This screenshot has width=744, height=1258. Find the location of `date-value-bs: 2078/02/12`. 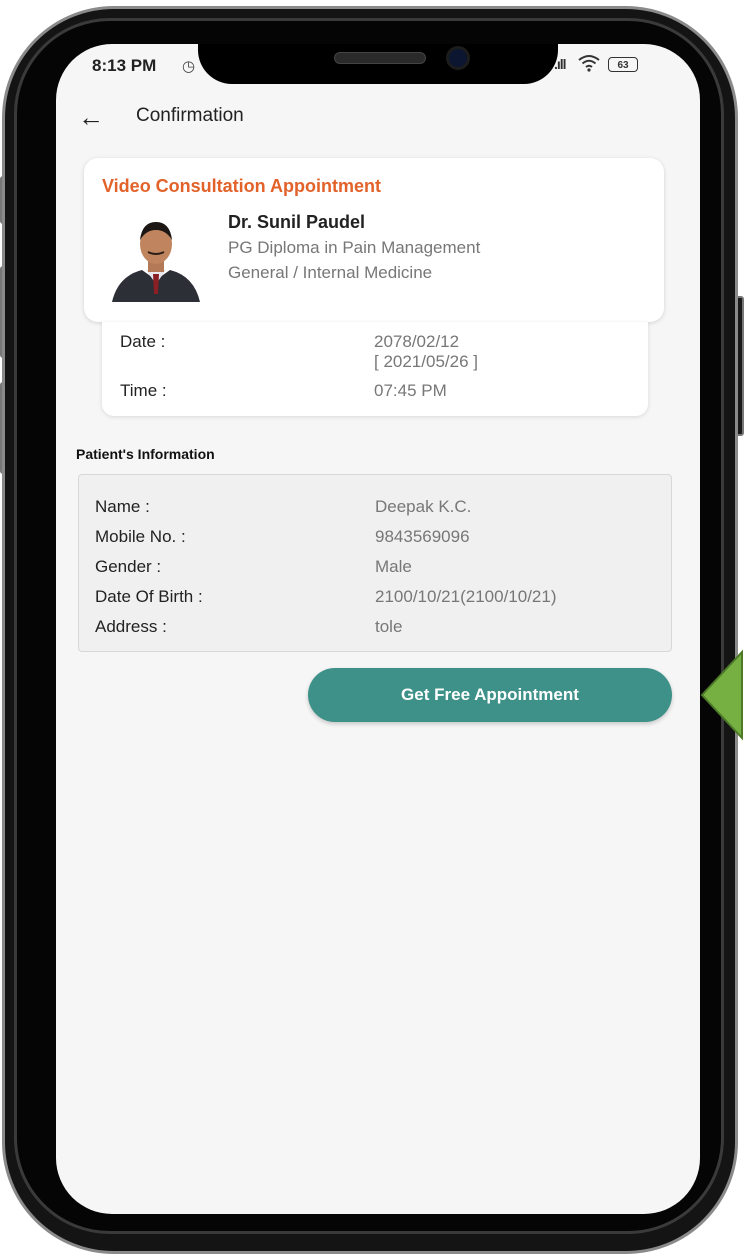

date-value-bs: 2078/02/12 is located at coordinates (417, 341).